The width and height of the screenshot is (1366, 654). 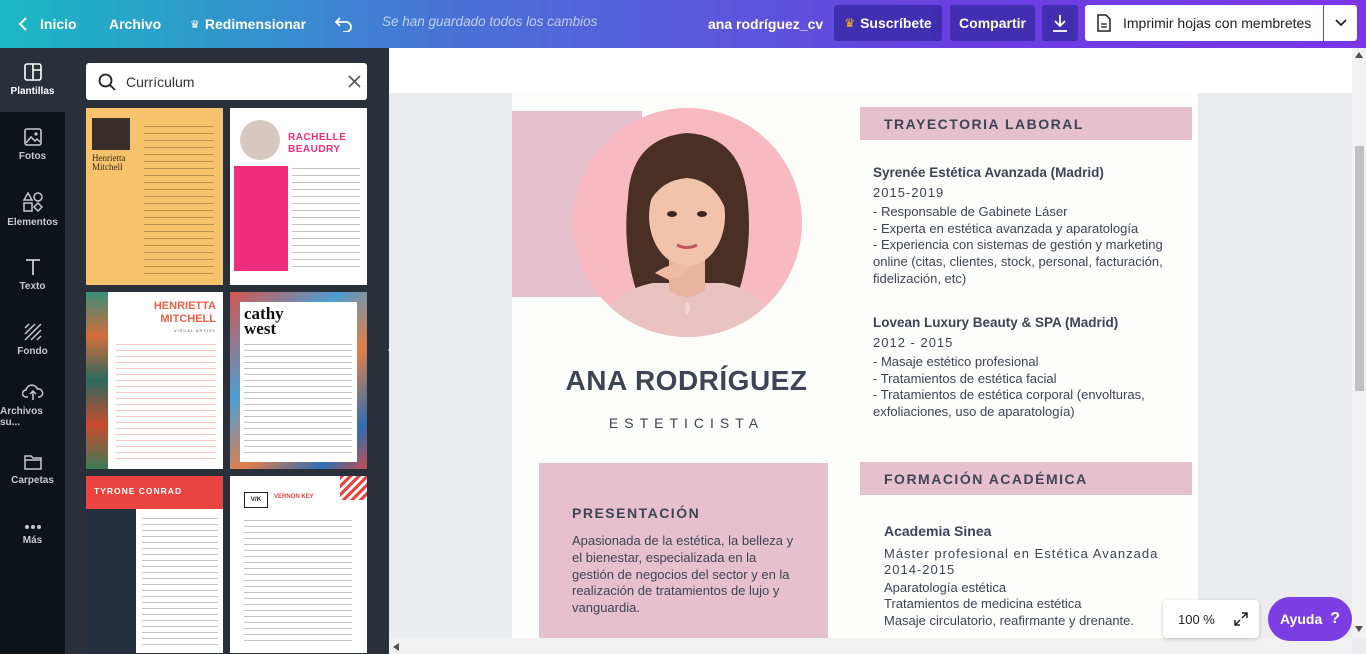 I want to click on more-icon, so click(x=32, y=527).